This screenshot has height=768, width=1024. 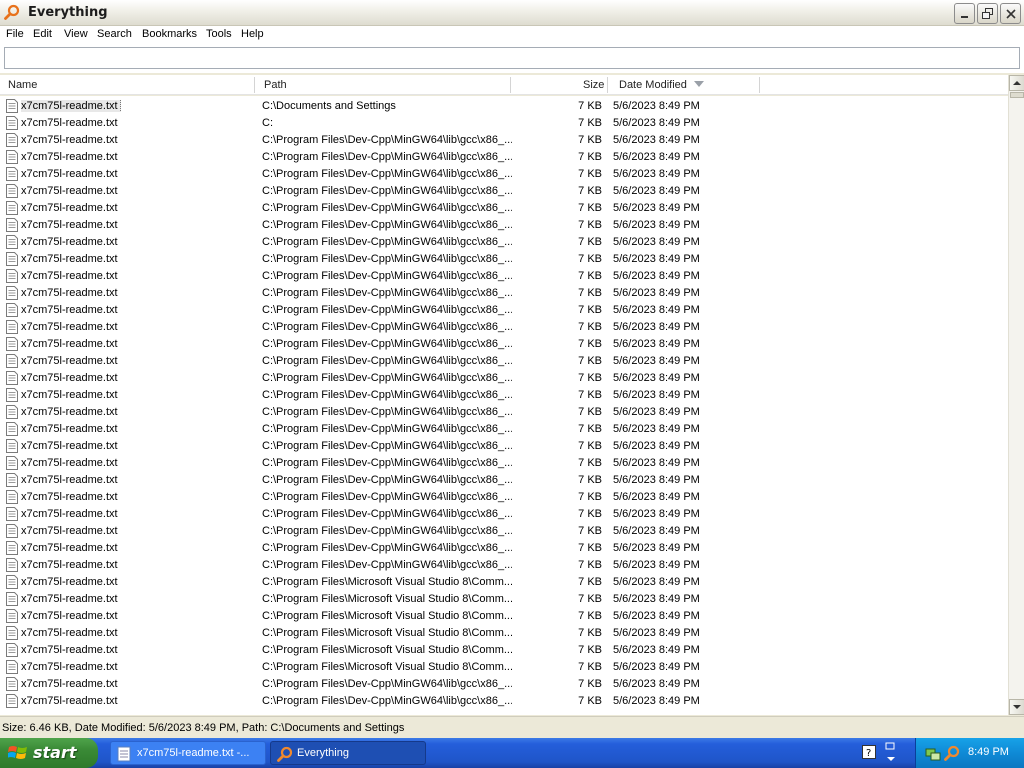 What do you see at coordinates (15, 34) in the screenshot?
I see `menu-file: File` at bounding box center [15, 34].